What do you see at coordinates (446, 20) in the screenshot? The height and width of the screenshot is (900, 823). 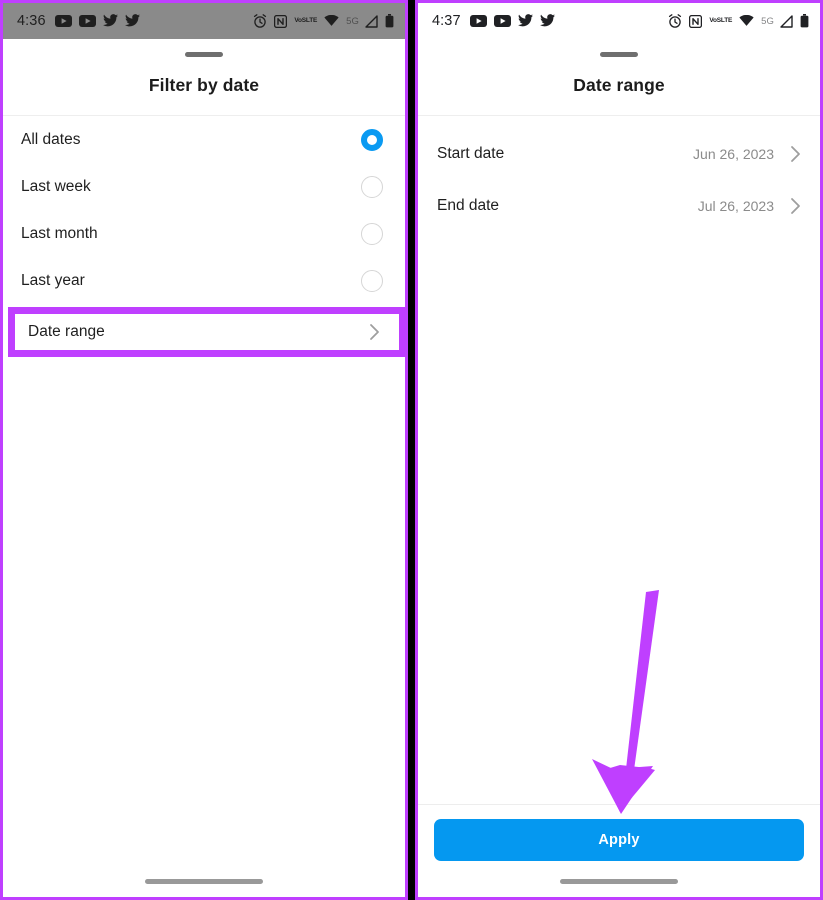 I see `status-bar-time: 4:37` at bounding box center [446, 20].